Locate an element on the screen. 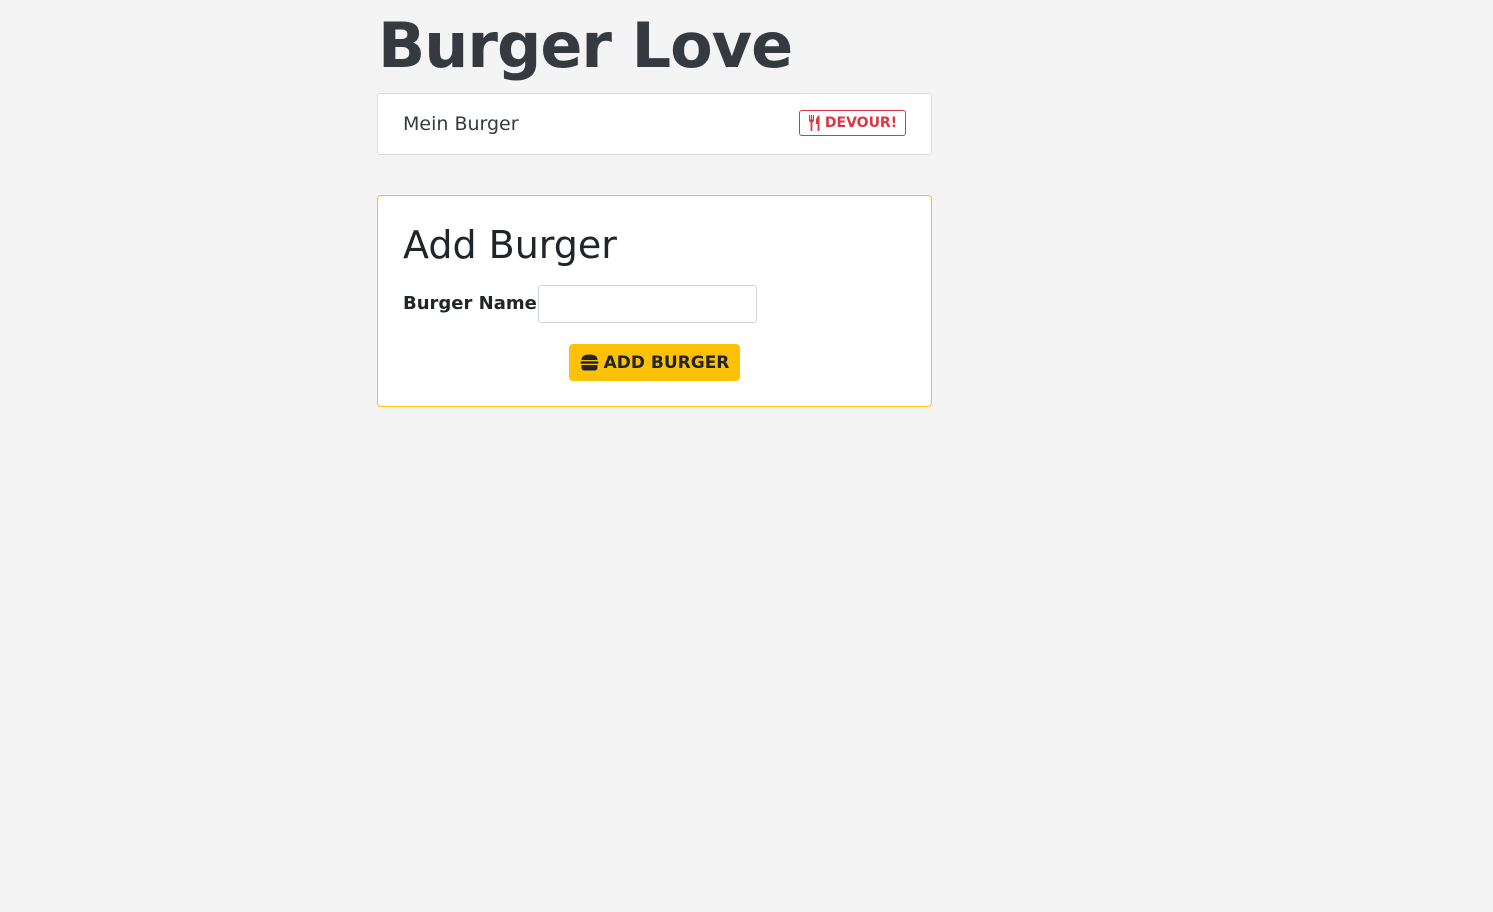 The width and height of the screenshot is (1493, 912). burger-name-input is located at coordinates (647, 304).